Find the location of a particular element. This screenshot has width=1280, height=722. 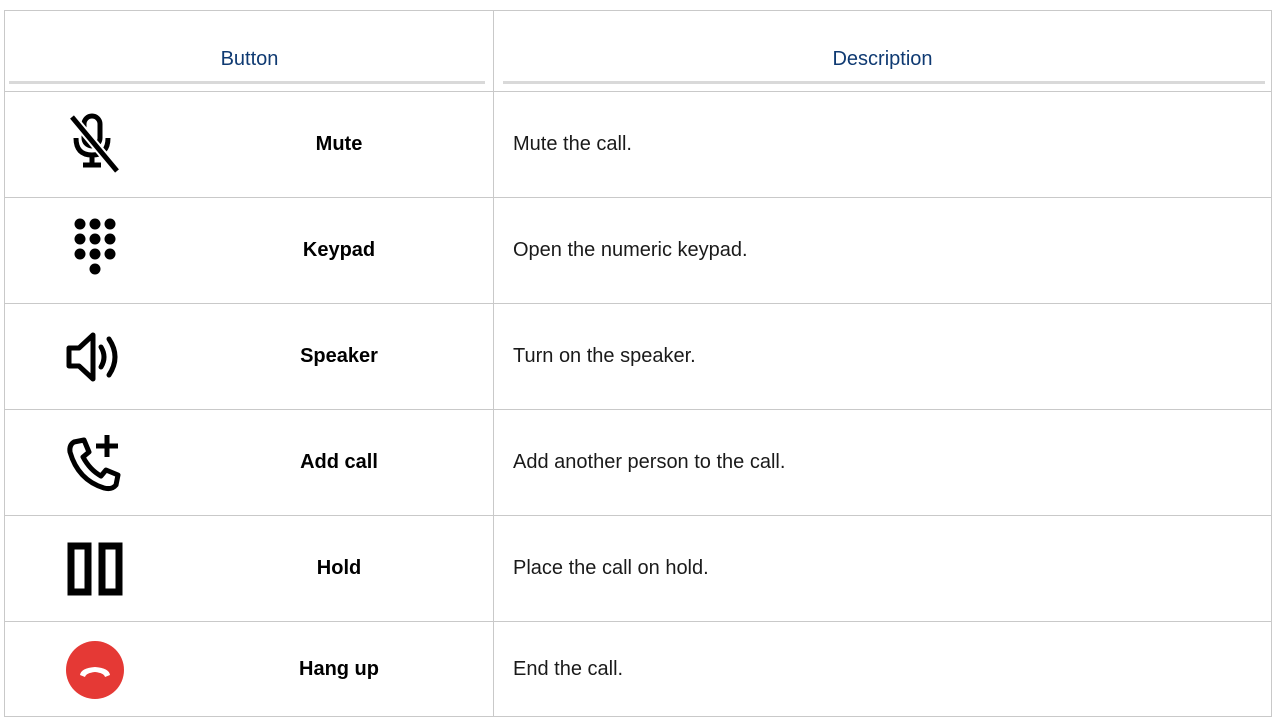

hang-up-icon is located at coordinates (95, 669).